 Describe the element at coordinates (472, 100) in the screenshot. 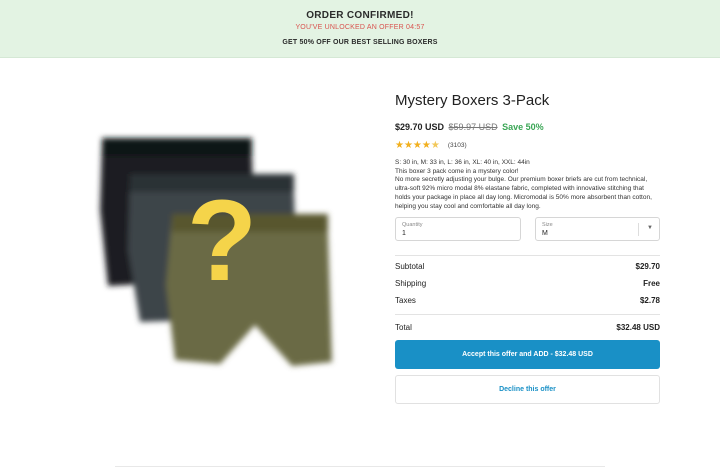

I see `product-title: Mystery Boxers 3-Pack` at that location.